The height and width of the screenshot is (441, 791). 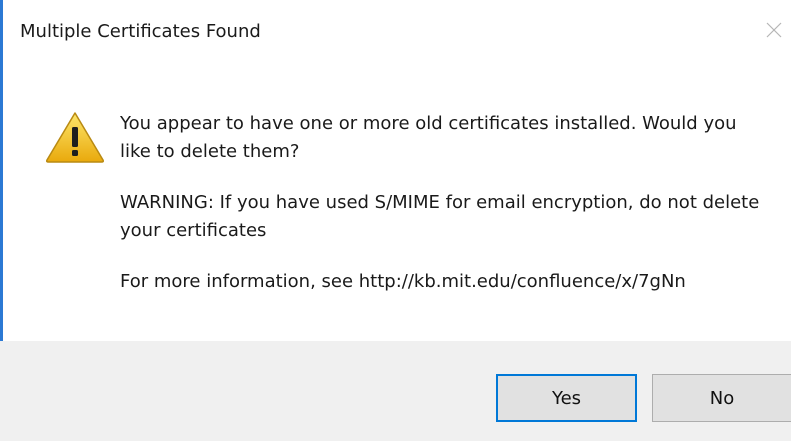 I want to click on warning-icon, so click(x=75, y=137).